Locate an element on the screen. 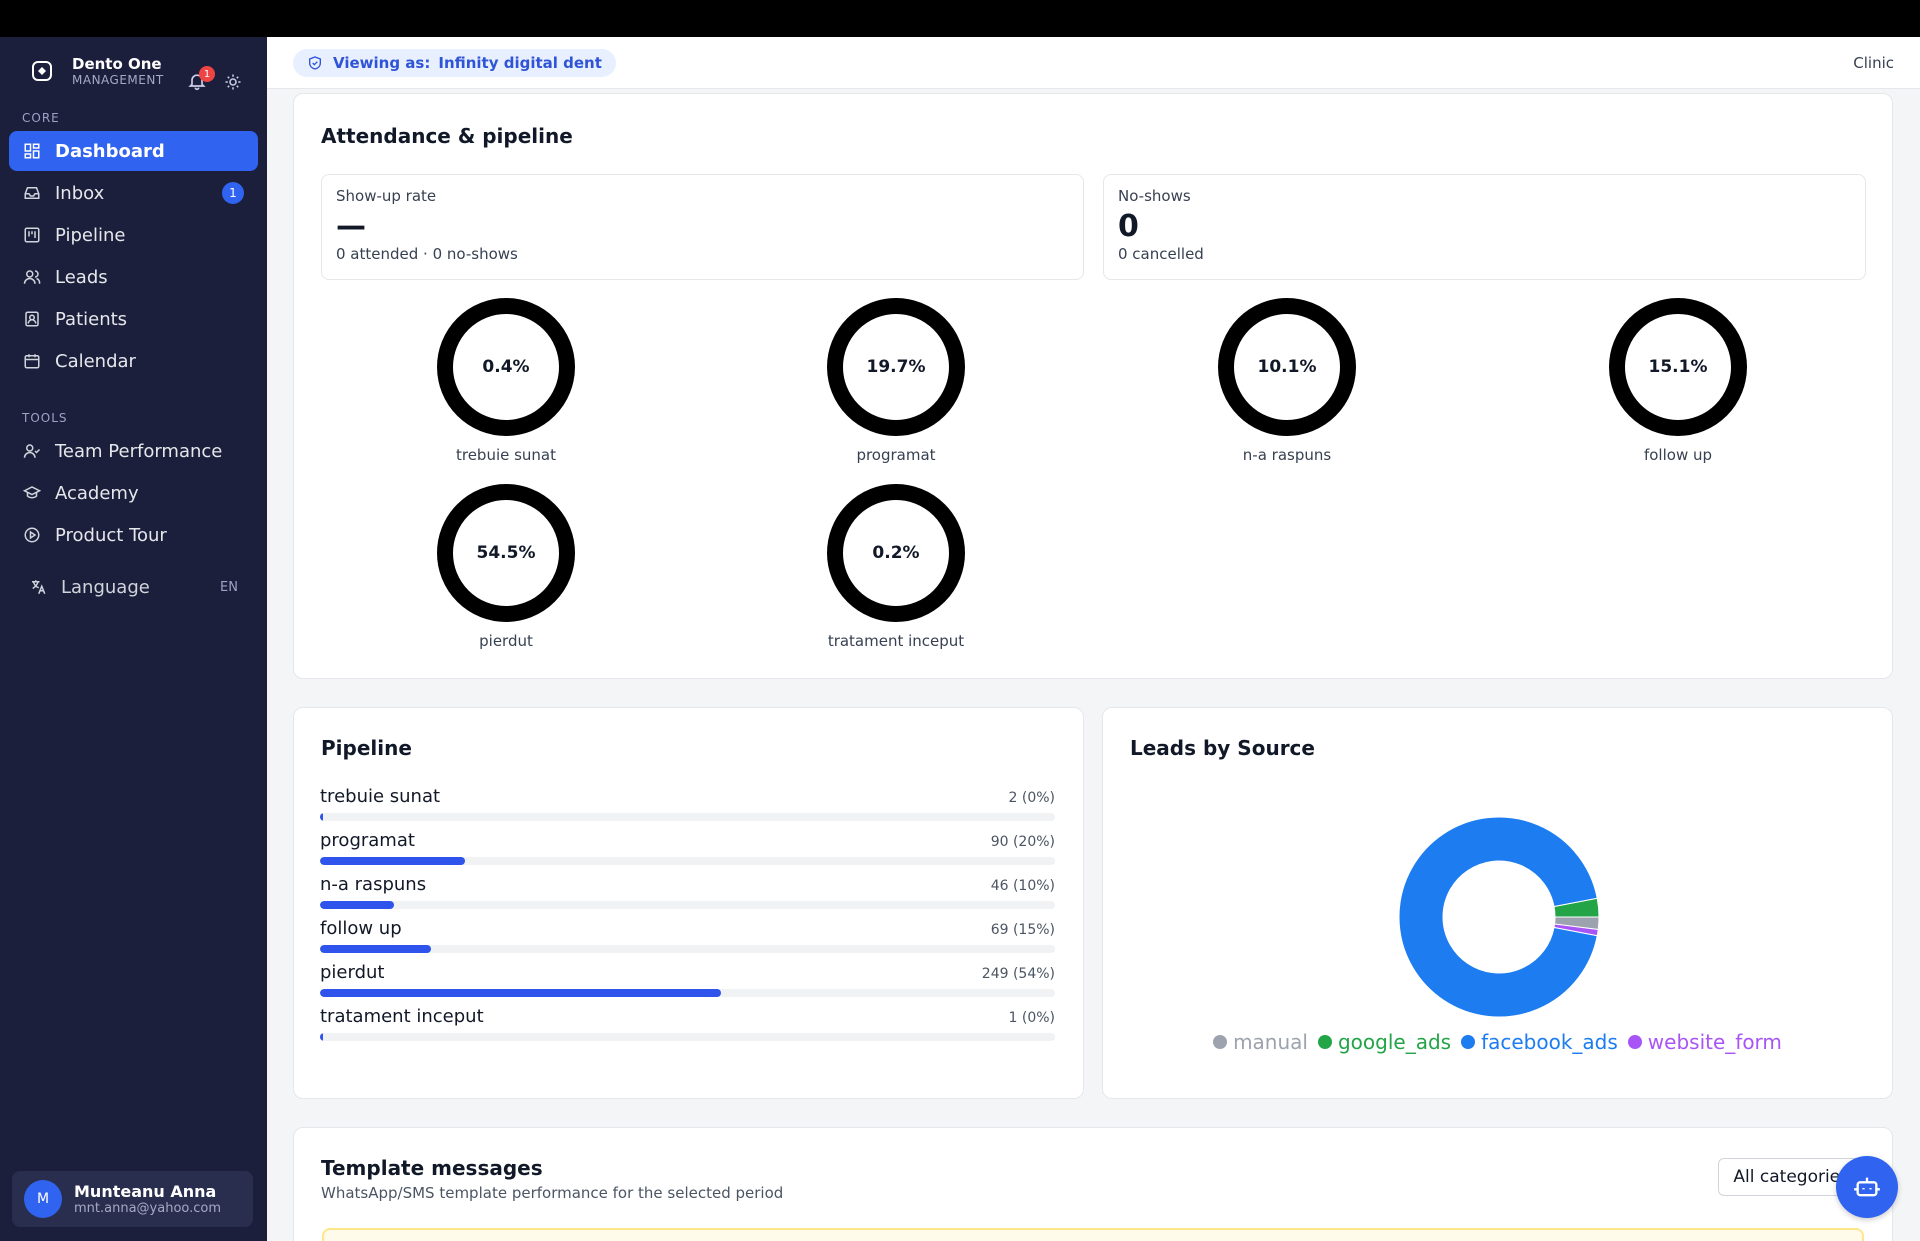 The height and width of the screenshot is (1241, 1920). inbox-icon is located at coordinates (32, 193).